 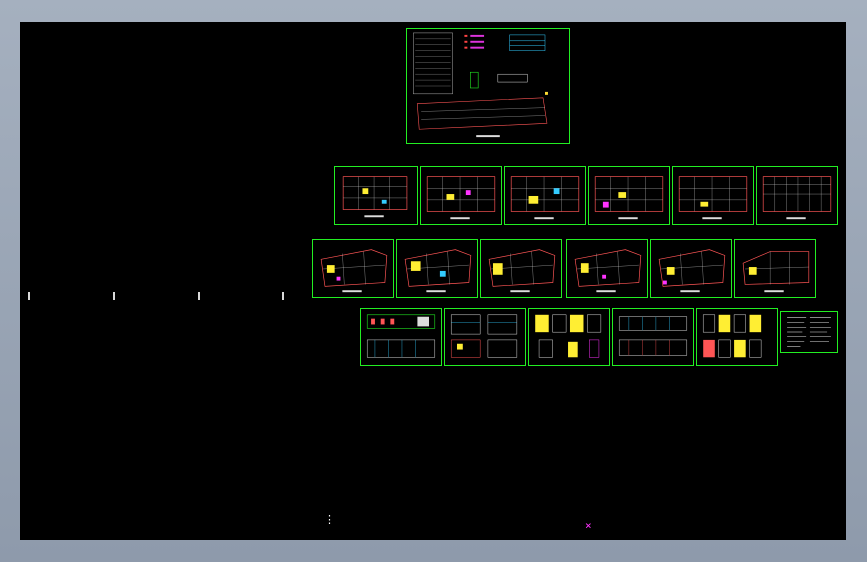 I want to click on cover-sheet, so click(x=488, y=86).